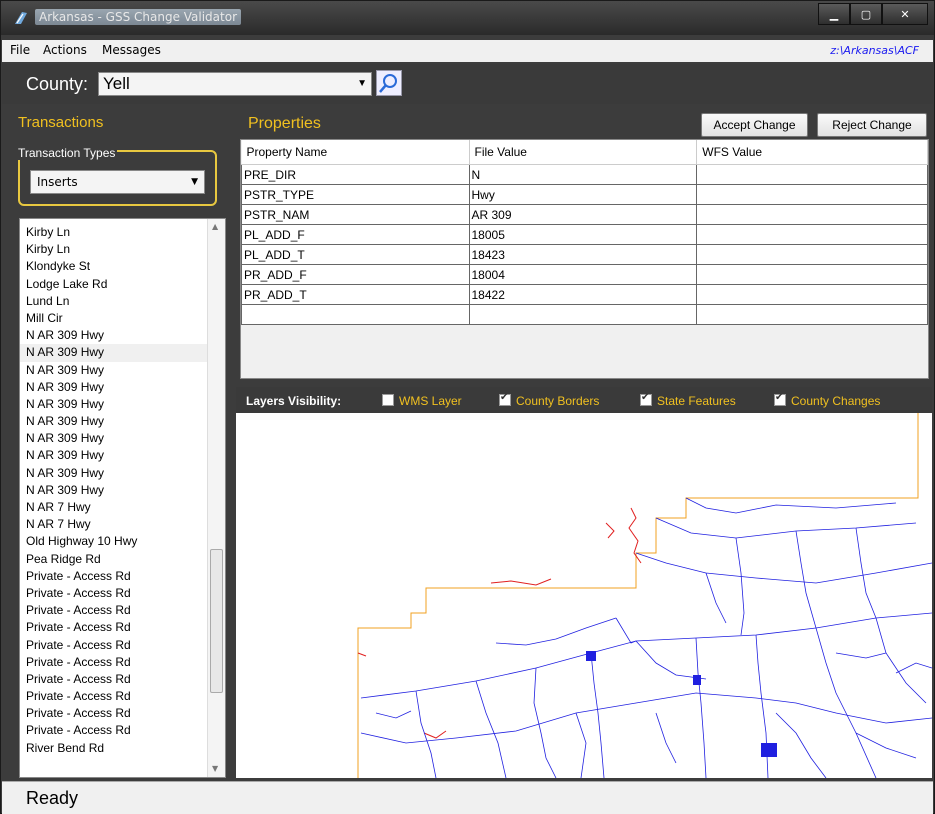 The height and width of the screenshot is (814, 935). I want to click on table-cell: PR_ADD_F, so click(355, 274).